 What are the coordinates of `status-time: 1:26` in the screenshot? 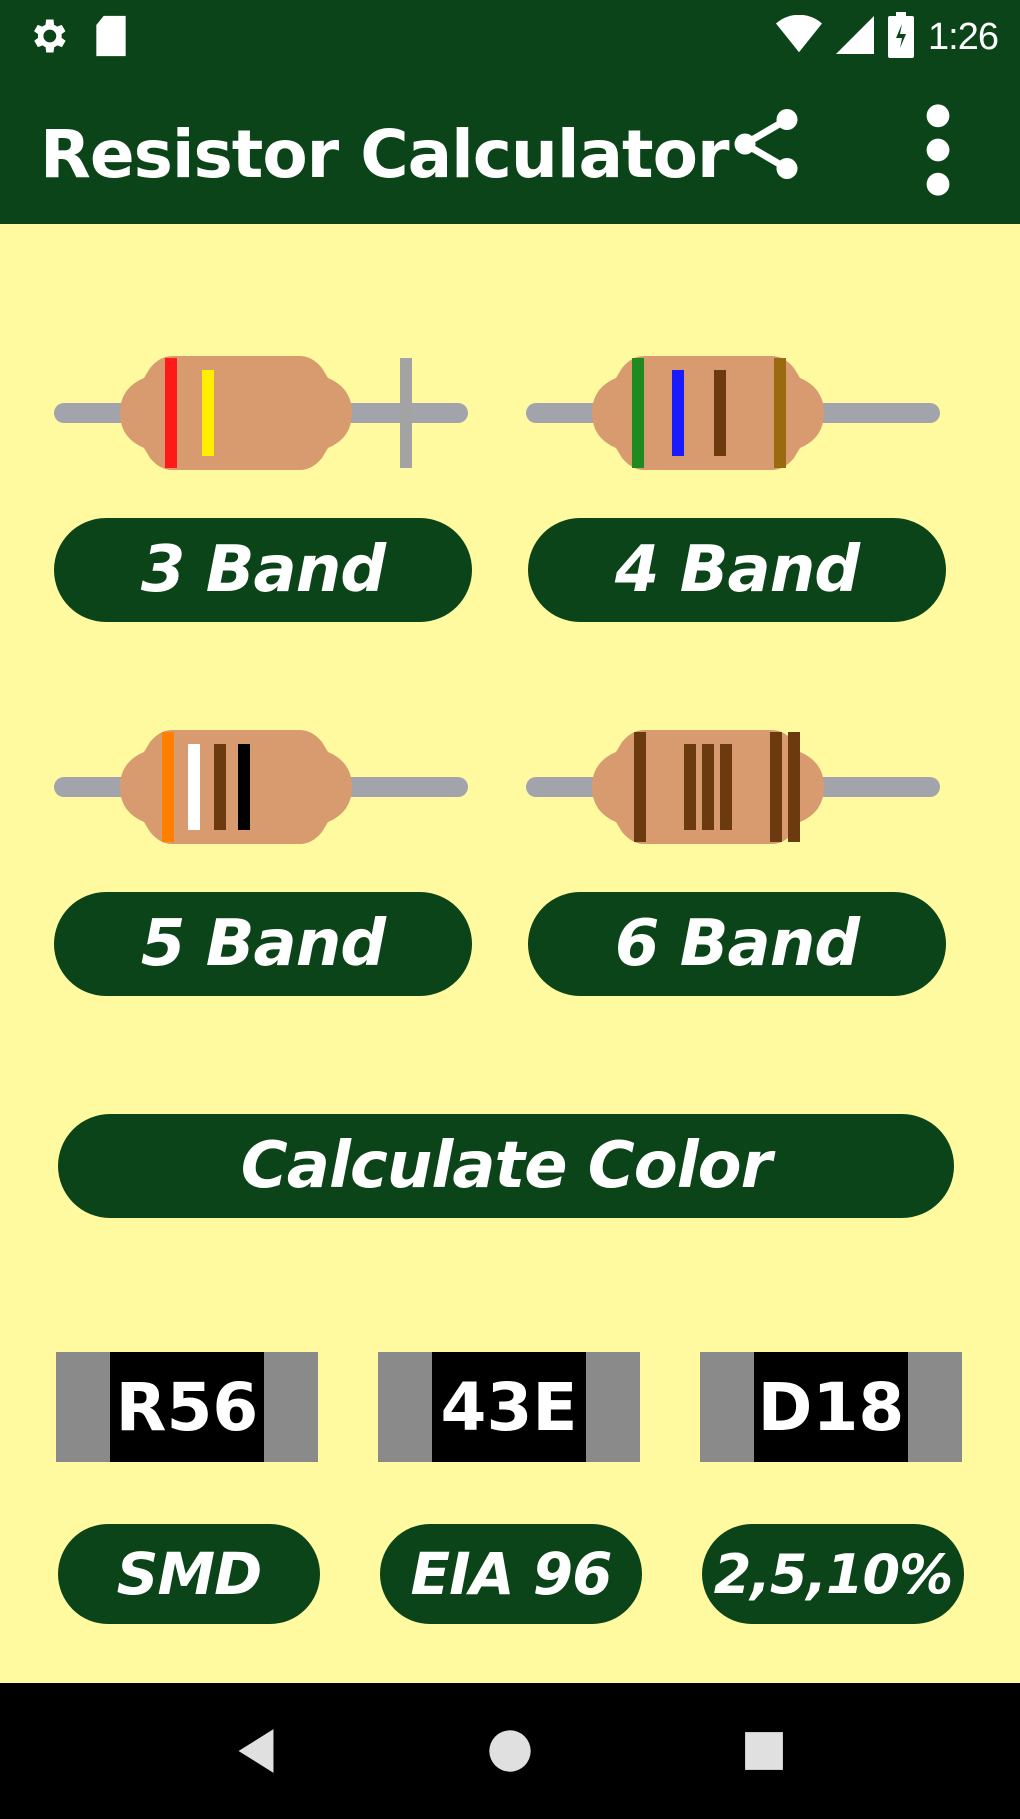 It's located at (963, 37).